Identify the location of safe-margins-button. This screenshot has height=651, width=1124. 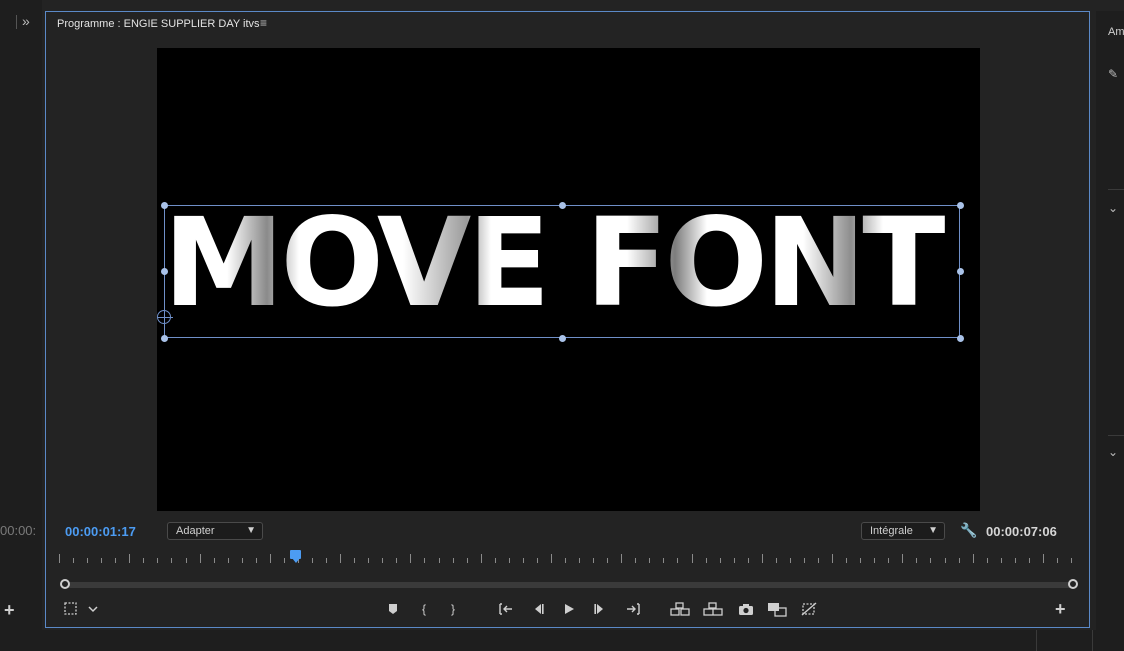
(71, 609).